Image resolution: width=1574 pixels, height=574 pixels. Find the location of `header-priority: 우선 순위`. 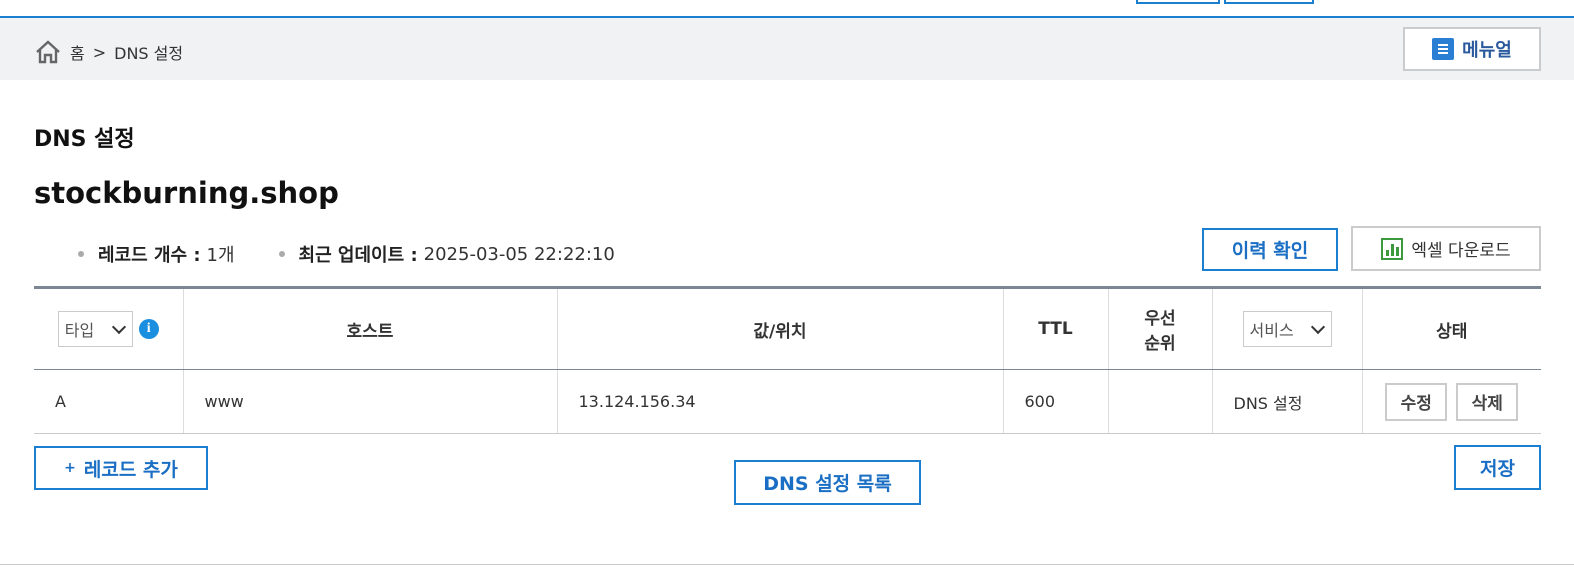

header-priority: 우선 순위 is located at coordinates (1160, 328).